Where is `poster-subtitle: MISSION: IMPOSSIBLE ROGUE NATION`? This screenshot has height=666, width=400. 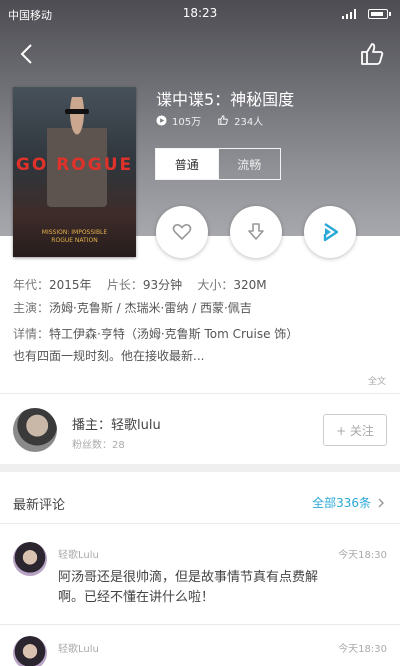 poster-subtitle: MISSION: IMPOSSIBLE ROGUE NATION is located at coordinates (74, 236).